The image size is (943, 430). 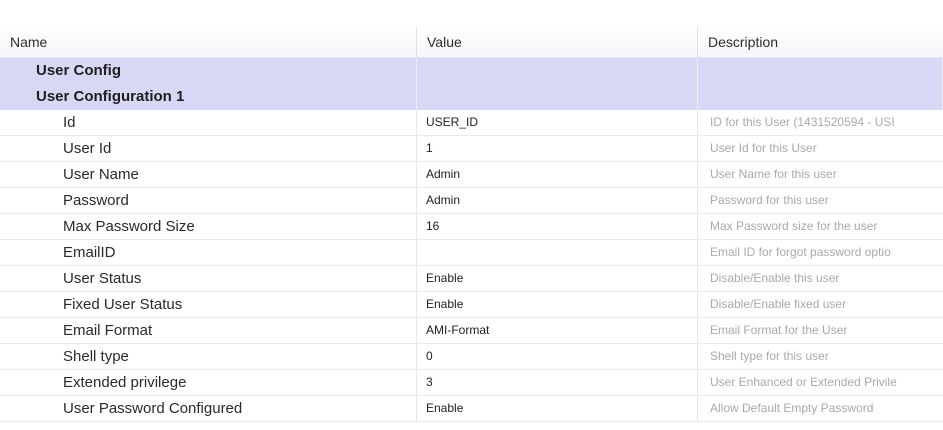 What do you see at coordinates (802, 122) in the screenshot?
I see `property-description: ID for this User (1431520594 - USI` at bounding box center [802, 122].